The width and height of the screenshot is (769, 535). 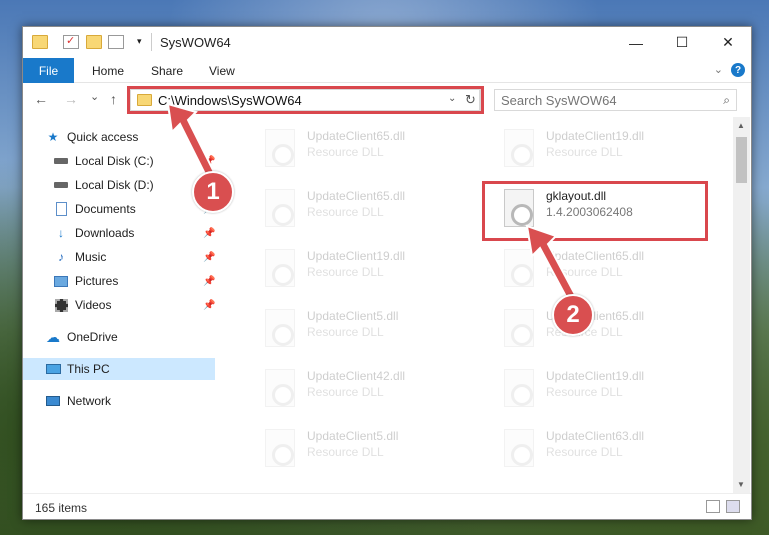 I want to click on callout-1: 1, so click(x=213, y=192).